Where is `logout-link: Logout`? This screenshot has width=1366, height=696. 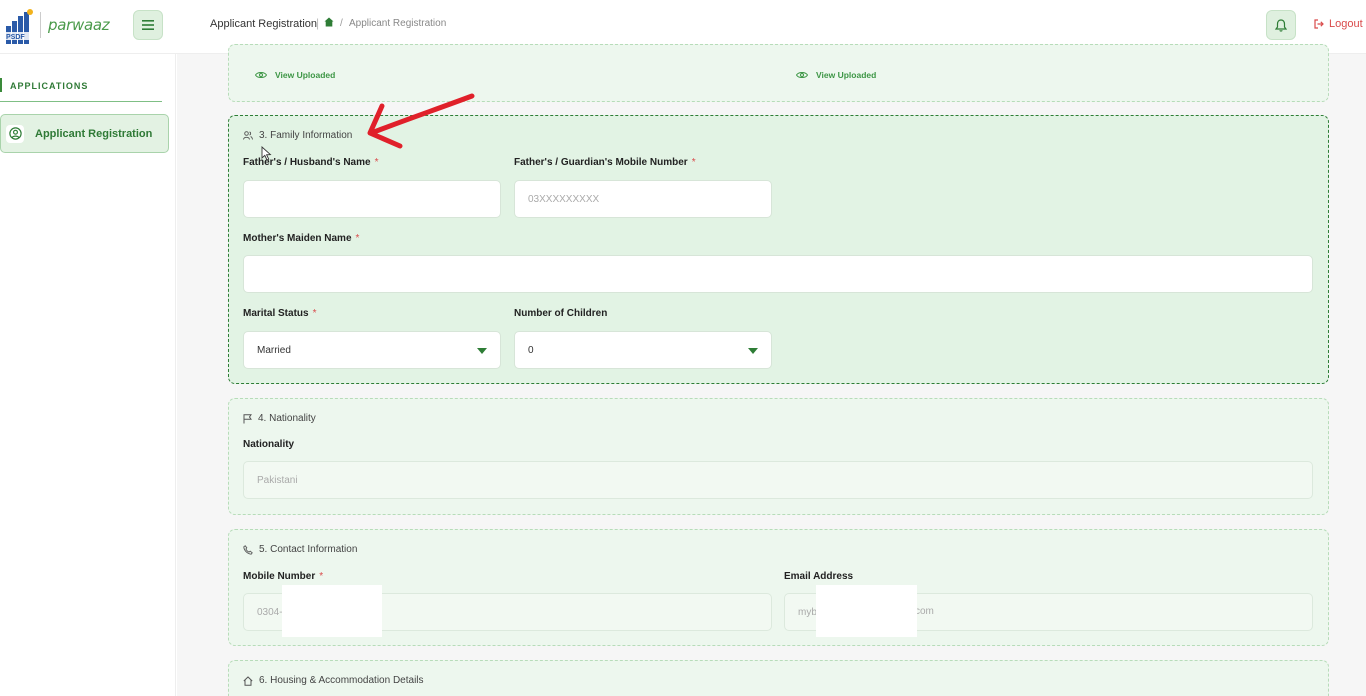
logout-link: Logout is located at coordinates (1338, 24).